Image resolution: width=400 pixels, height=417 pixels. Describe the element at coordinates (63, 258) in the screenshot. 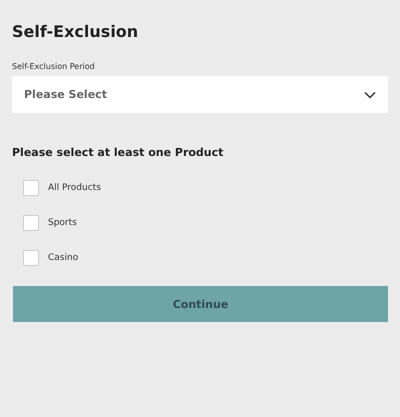

I see `checkbox-label: Casino` at that location.